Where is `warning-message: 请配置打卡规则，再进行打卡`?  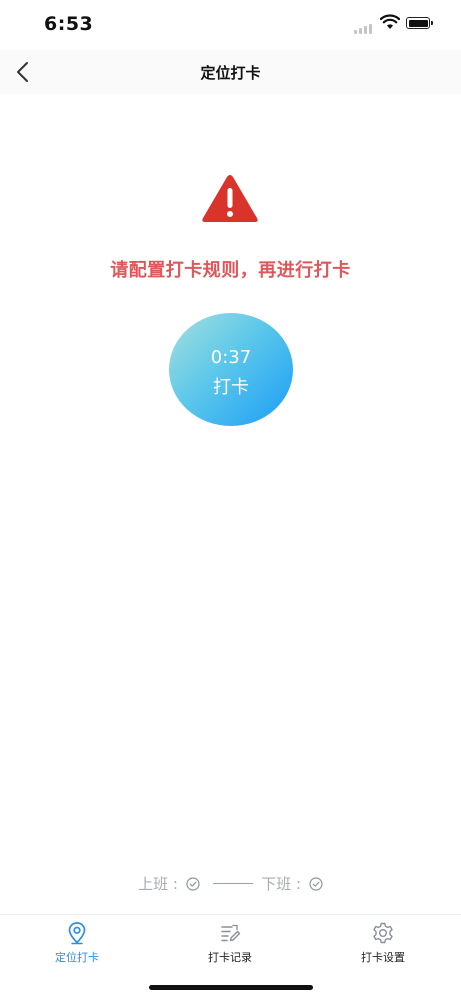
warning-message: 请配置打卡规则，再进行打卡 is located at coordinates (230, 270).